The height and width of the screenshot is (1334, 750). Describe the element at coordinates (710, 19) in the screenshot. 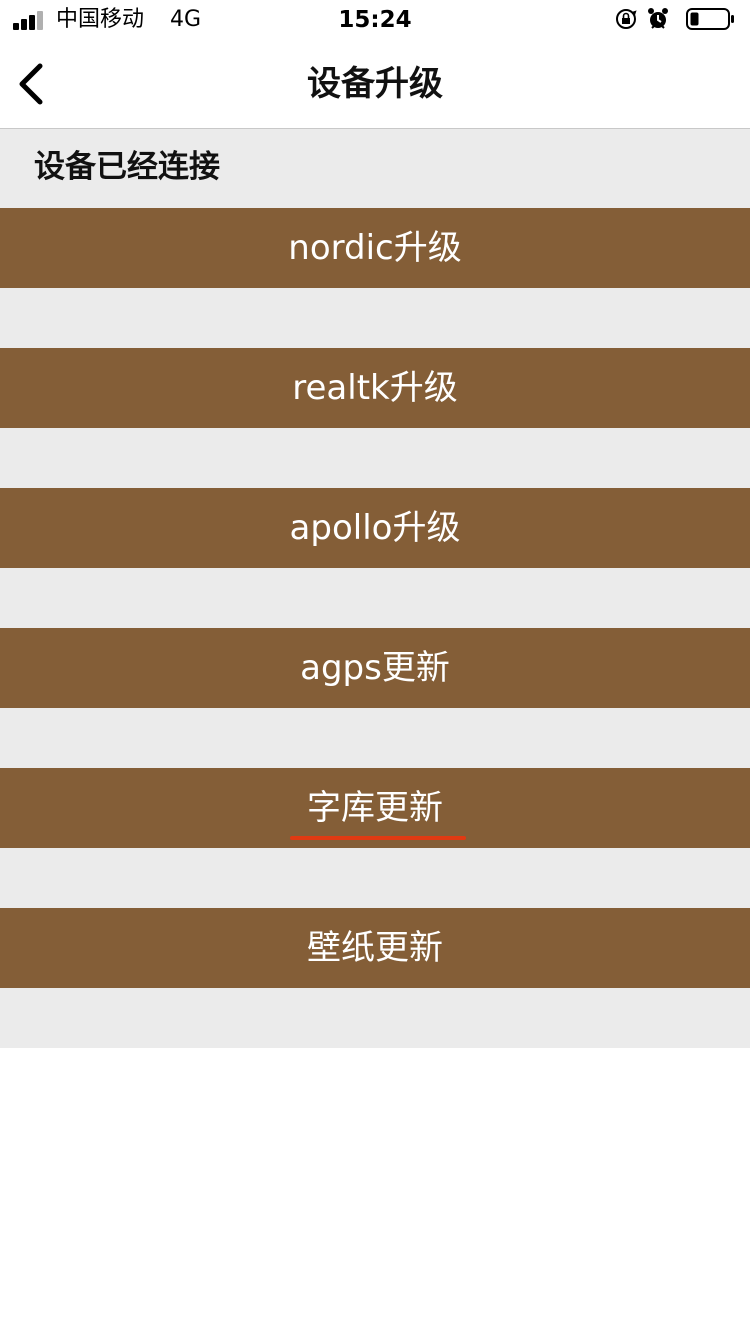

I see `battery-icon` at that location.